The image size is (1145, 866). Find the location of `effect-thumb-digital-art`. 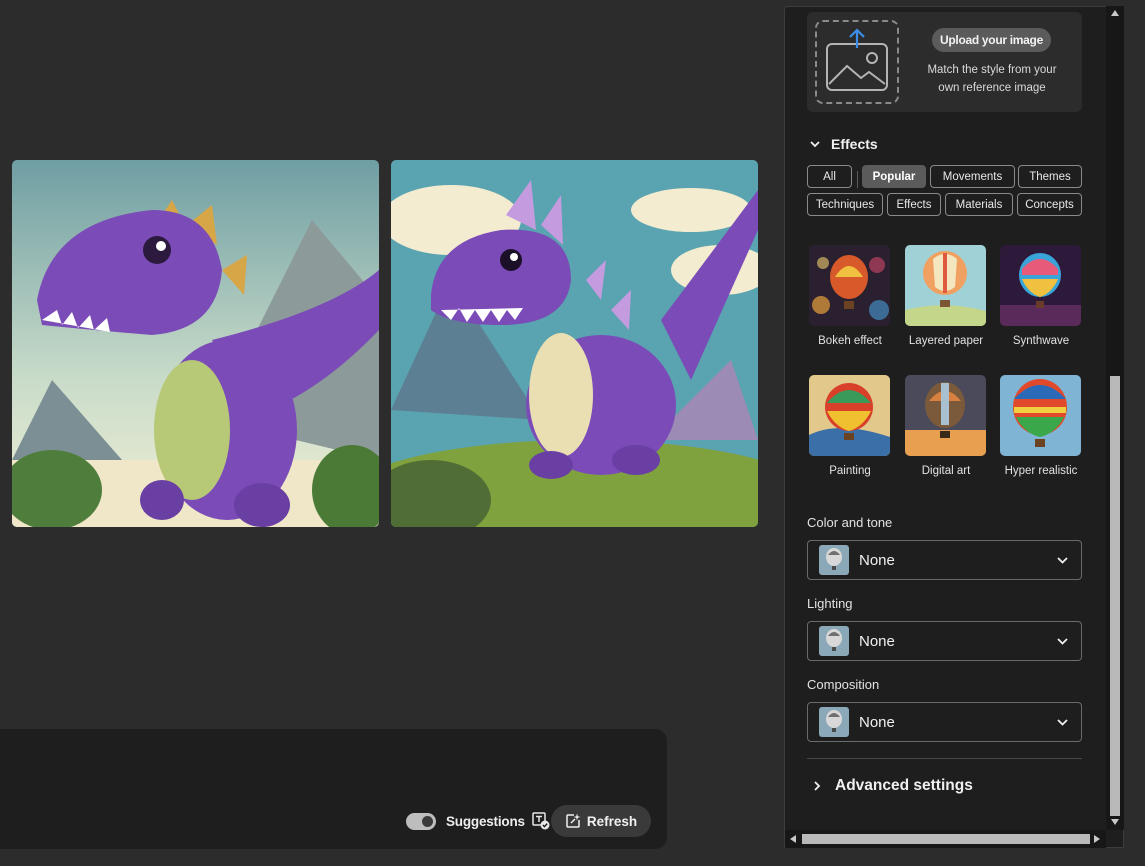

effect-thumb-digital-art is located at coordinates (945, 415).